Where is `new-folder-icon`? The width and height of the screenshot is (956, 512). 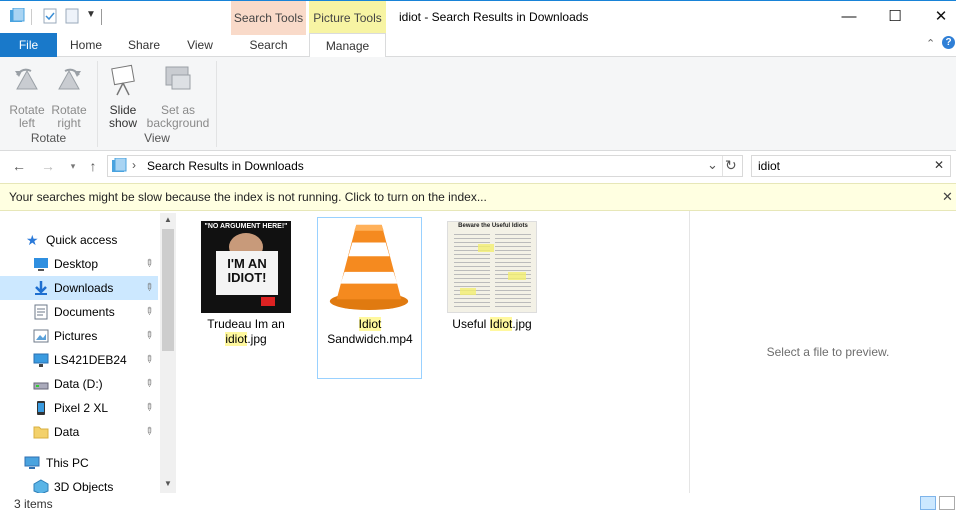
new-folder-icon is located at coordinates (72, 16).